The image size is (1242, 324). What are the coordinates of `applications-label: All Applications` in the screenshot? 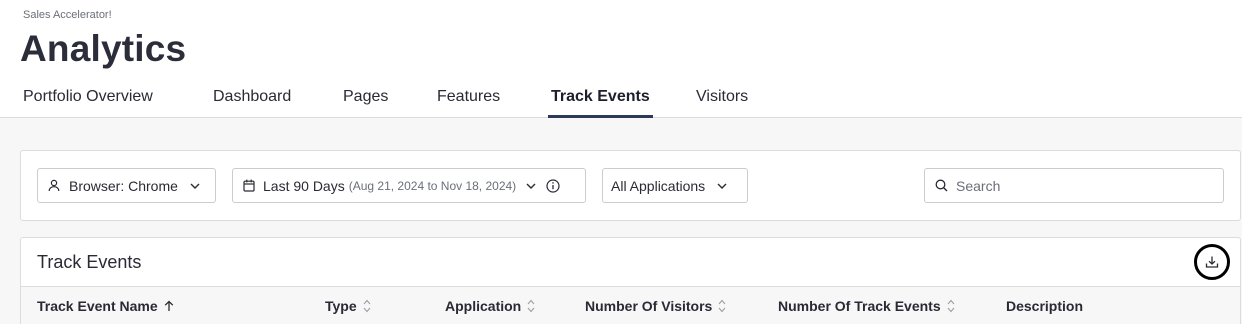 It's located at (658, 185).